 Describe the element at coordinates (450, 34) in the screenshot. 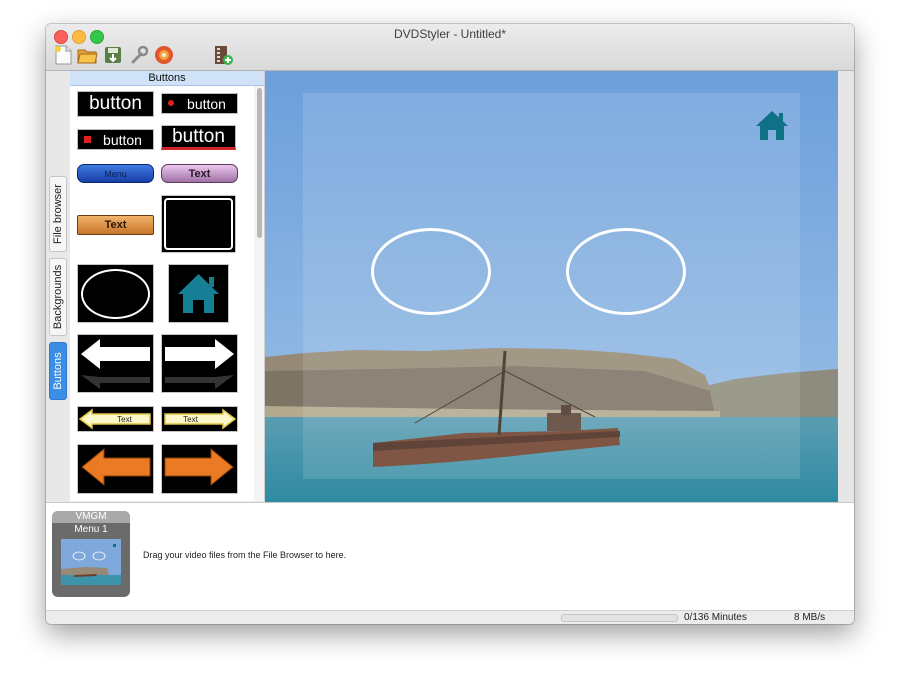

I see `window-title: DVDStyler - Untitled*` at that location.